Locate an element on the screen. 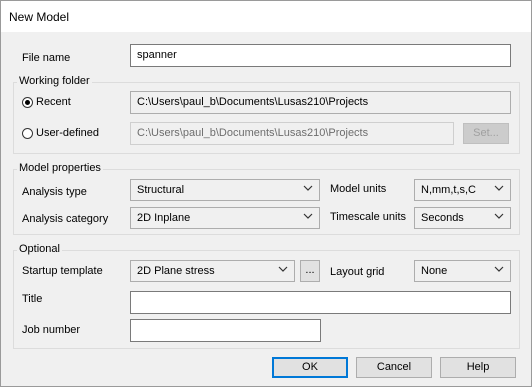 This screenshot has width=532, height=387. analysis-type-select: Structural is located at coordinates (225, 190).